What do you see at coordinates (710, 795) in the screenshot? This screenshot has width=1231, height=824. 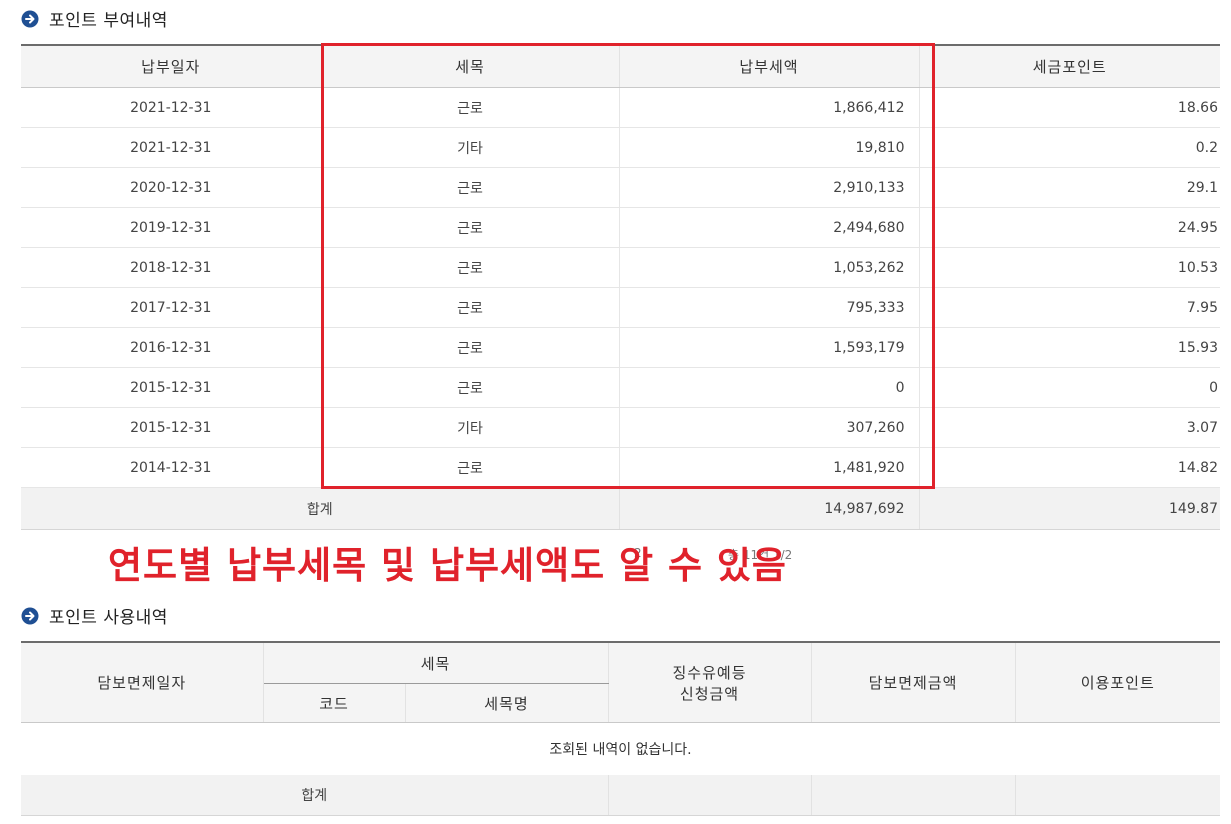 I see `total-cell-request-amount` at bounding box center [710, 795].